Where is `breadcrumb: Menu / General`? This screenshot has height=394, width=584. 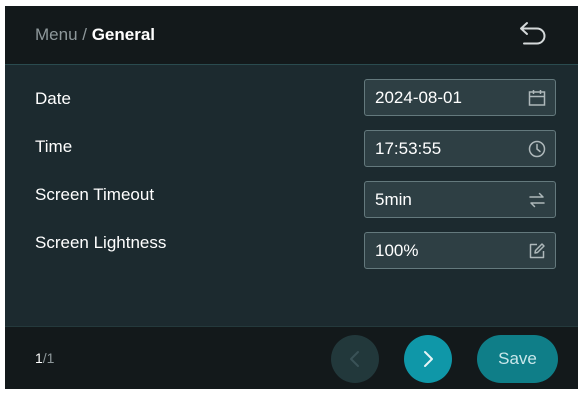 breadcrumb: Menu / General is located at coordinates (95, 35).